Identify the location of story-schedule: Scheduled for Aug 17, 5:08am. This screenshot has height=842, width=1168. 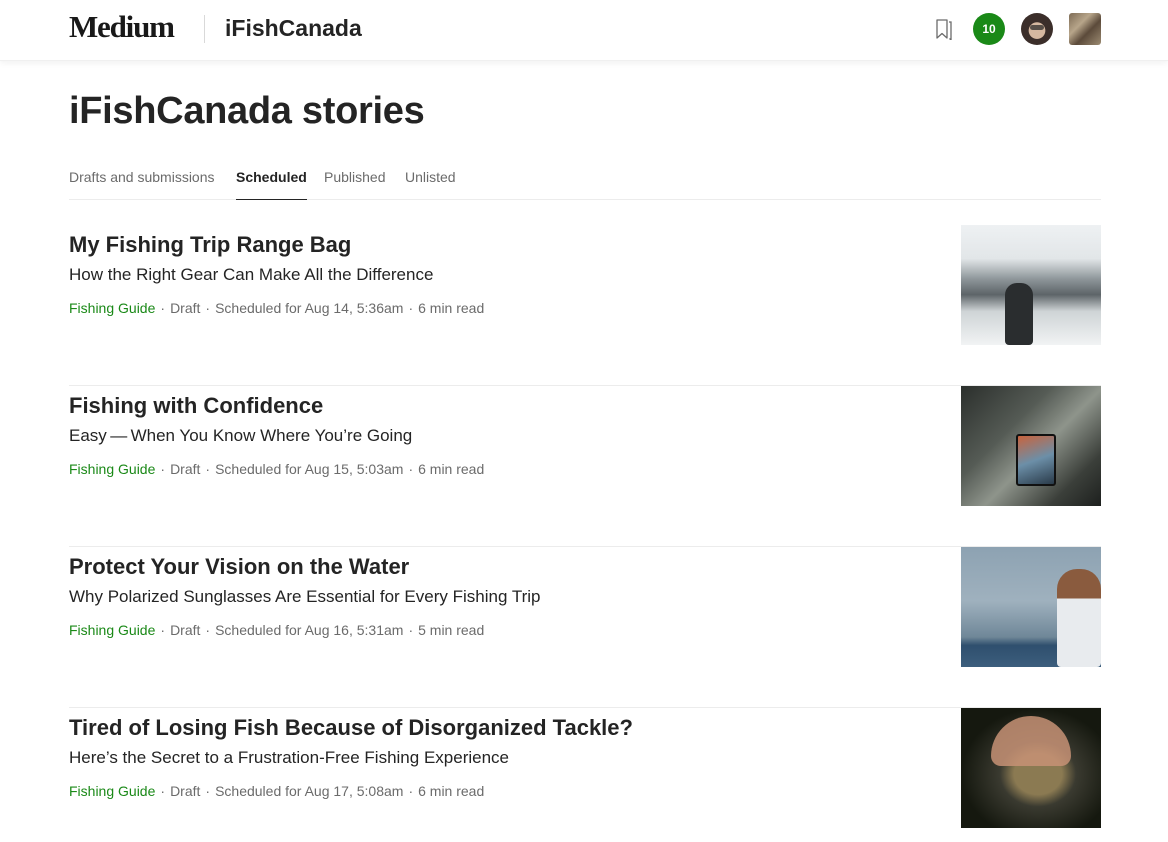
(309, 791).